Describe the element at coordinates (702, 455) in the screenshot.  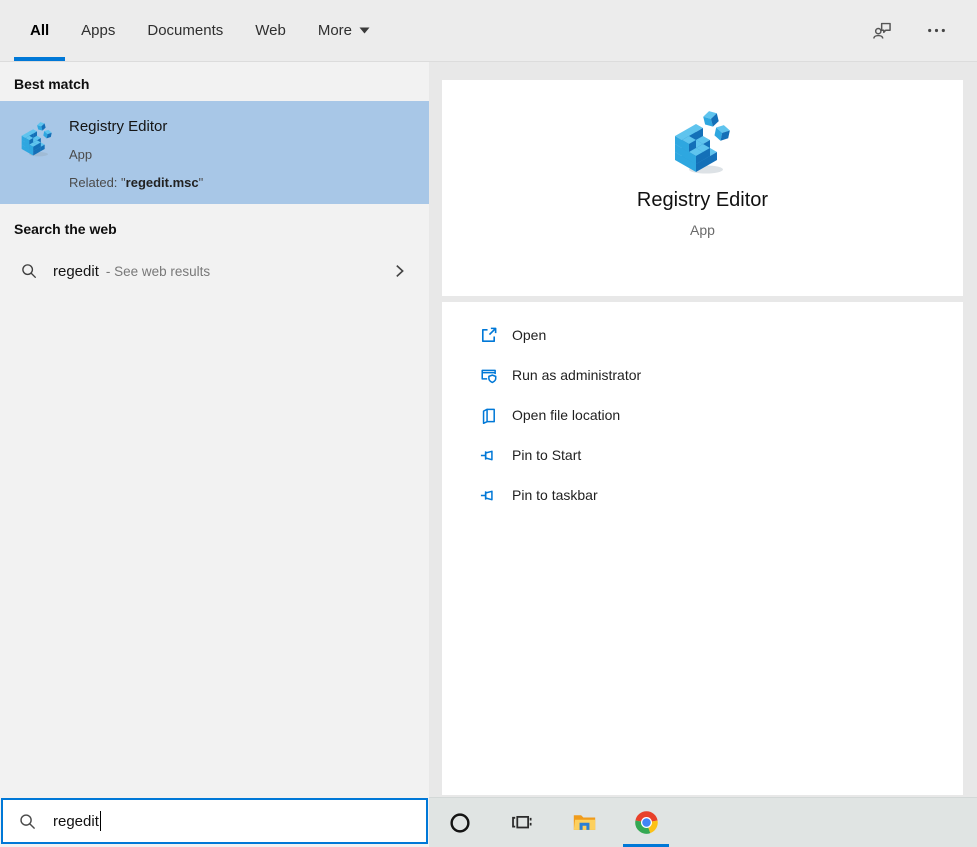
I see `action-pin-to-start: Pin to Start` at that location.